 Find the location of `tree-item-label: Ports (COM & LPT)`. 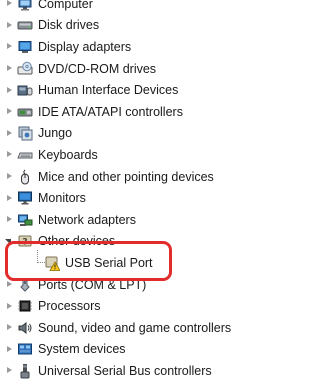

tree-item-label: Ports (COM & LPT) is located at coordinates (92, 284).